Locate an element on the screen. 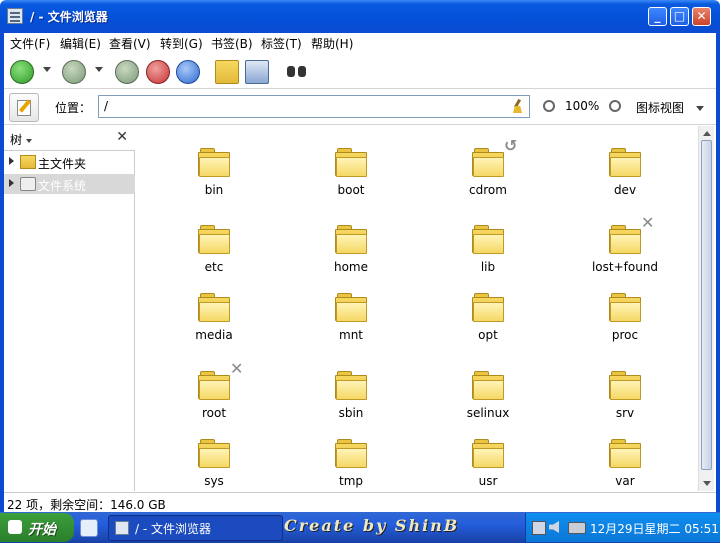 The width and height of the screenshot is (720, 543). taskbar-window-label: / - 文件浏览器 is located at coordinates (173, 529).